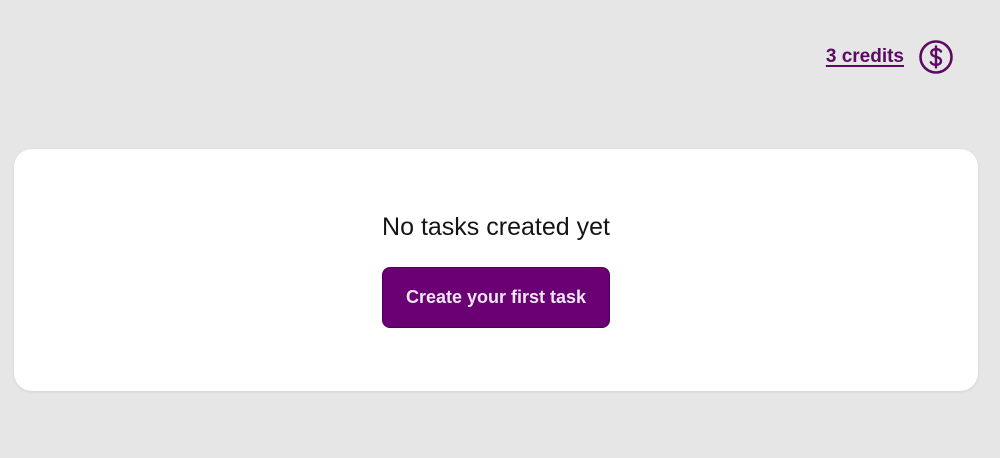 This screenshot has height=458, width=1000. I want to click on create-first-task-button: Create your first task, so click(496, 297).